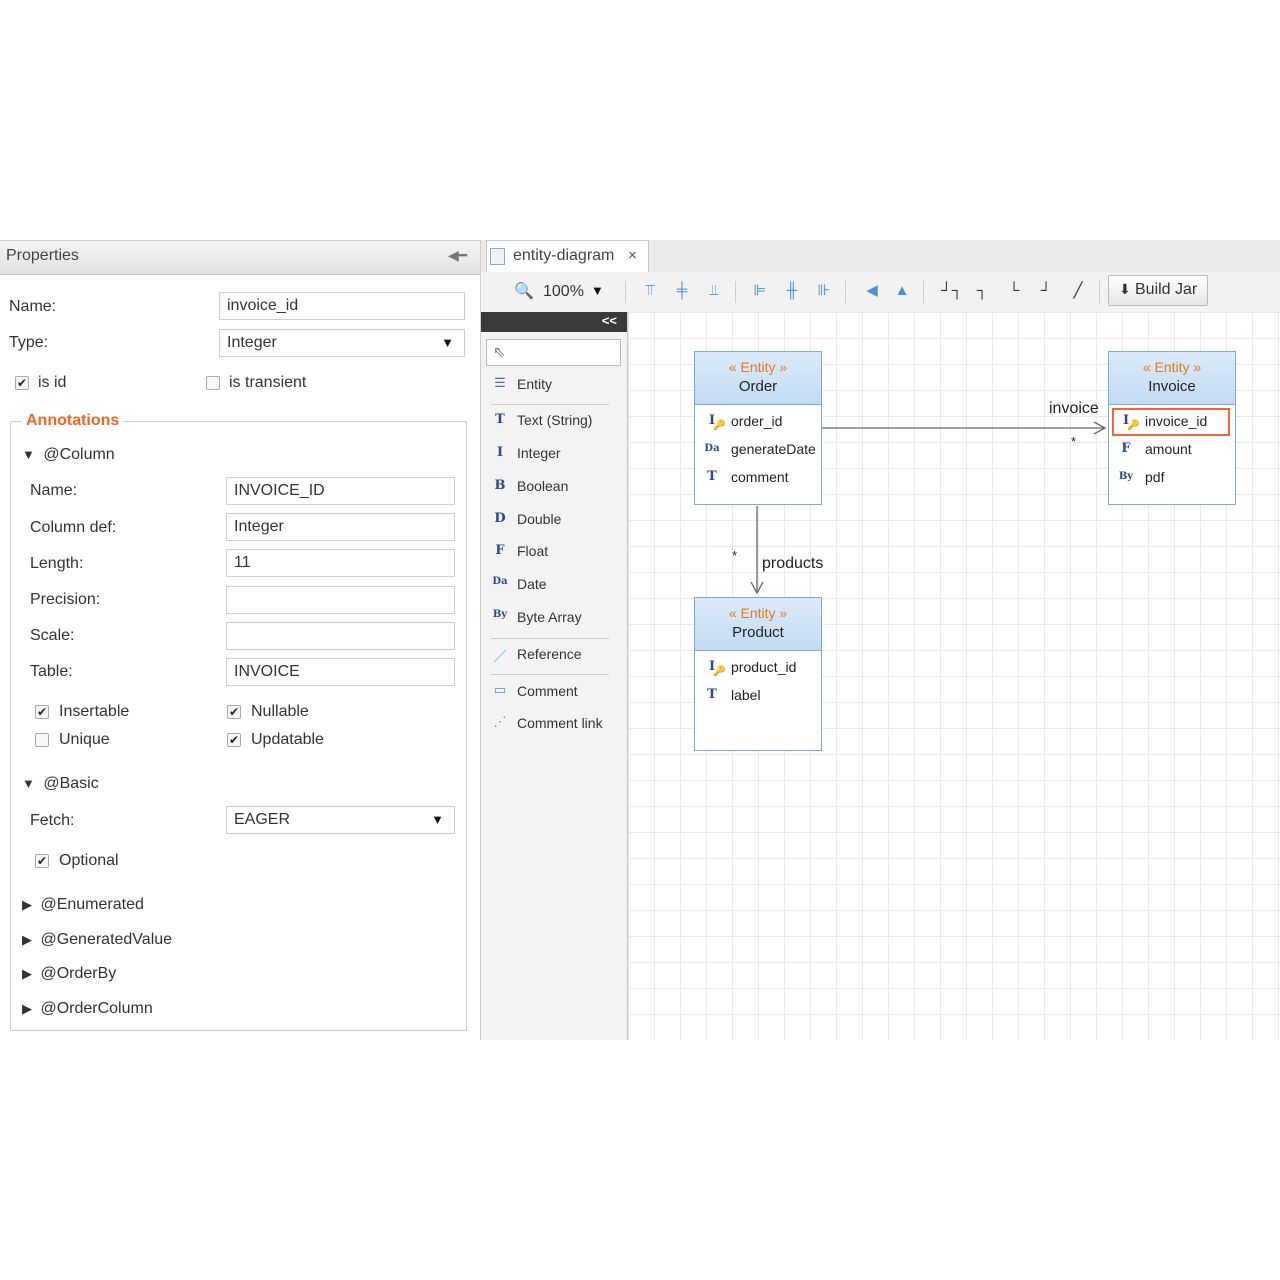 This screenshot has height=1280, width=1280. What do you see at coordinates (87, 1009) in the screenshot?
I see `ordercolumn-section-toggle: ▶ @OrderColumn` at bounding box center [87, 1009].